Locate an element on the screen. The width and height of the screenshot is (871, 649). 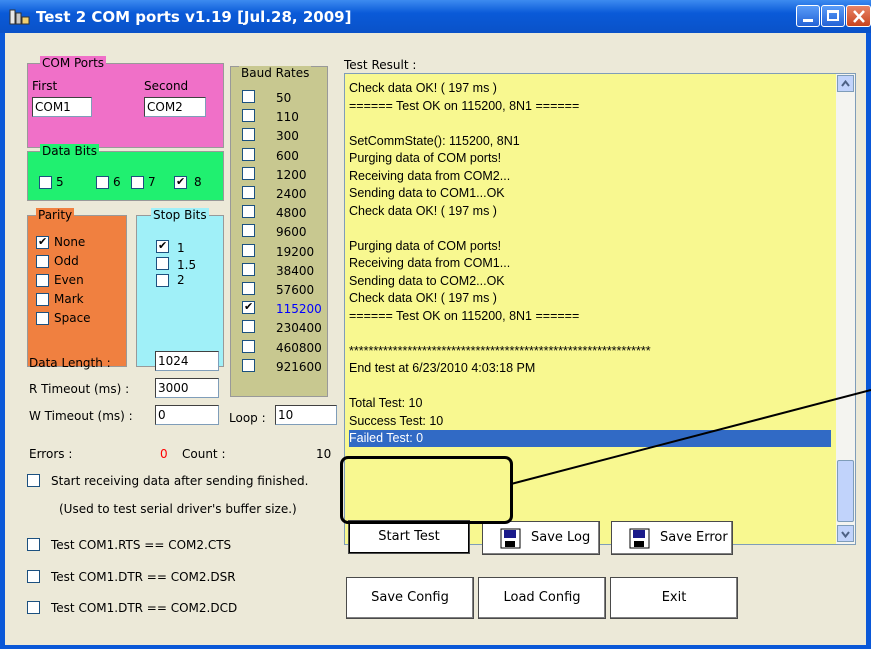
stop-bits-group: Stop Bits 1 1.5 2 is located at coordinates (180, 287).